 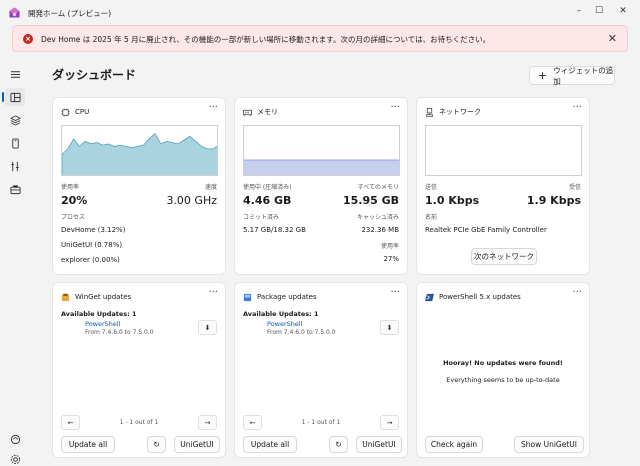 What do you see at coordinates (15, 166) in the screenshot?
I see `nav-utilities-icon` at bounding box center [15, 166].